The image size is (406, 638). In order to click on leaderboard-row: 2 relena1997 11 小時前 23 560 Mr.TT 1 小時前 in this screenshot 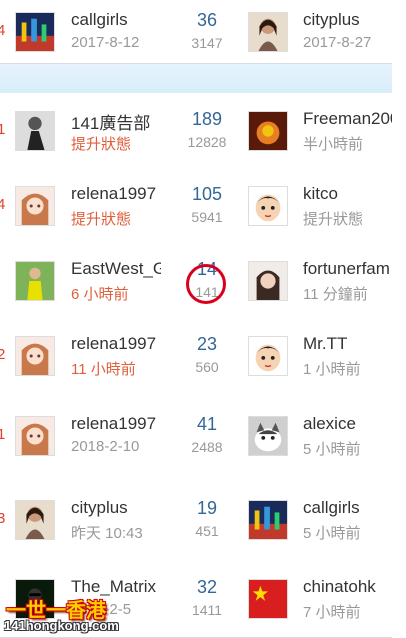, I will do `click(196, 356)`.